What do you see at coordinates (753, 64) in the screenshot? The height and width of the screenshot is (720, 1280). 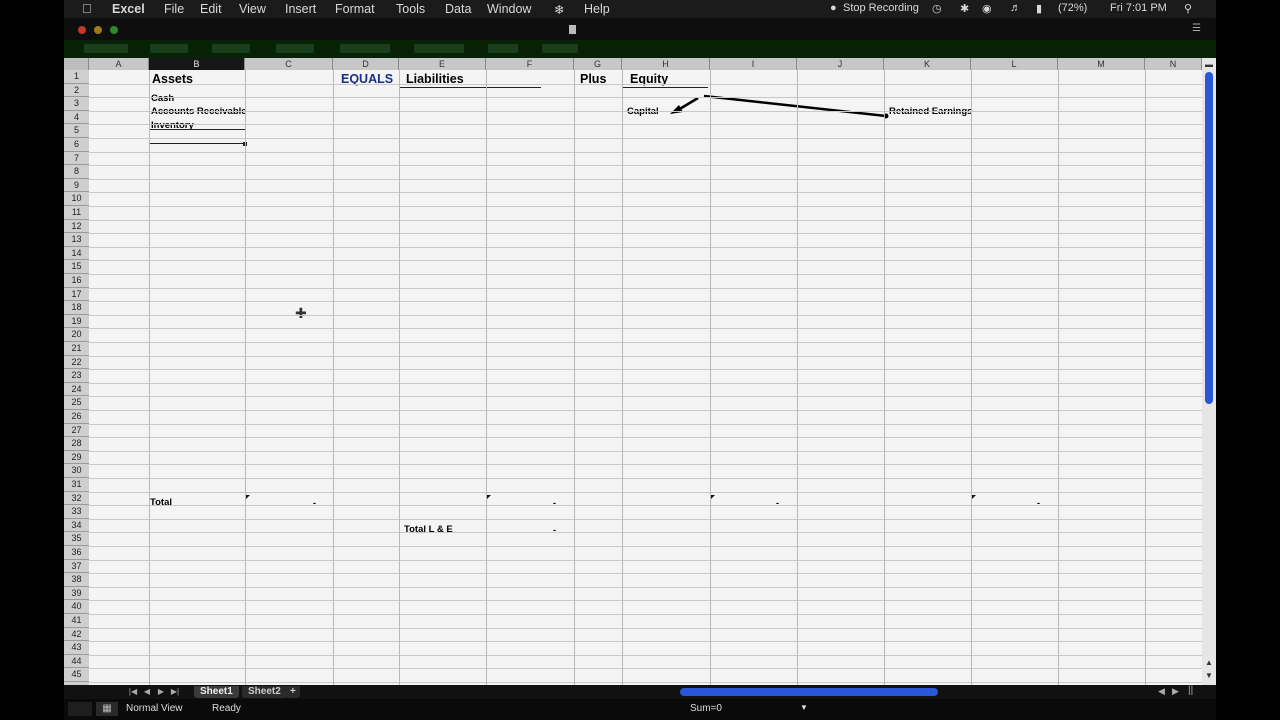 I see `column-header-i: I` at bounding box center [753, 64].